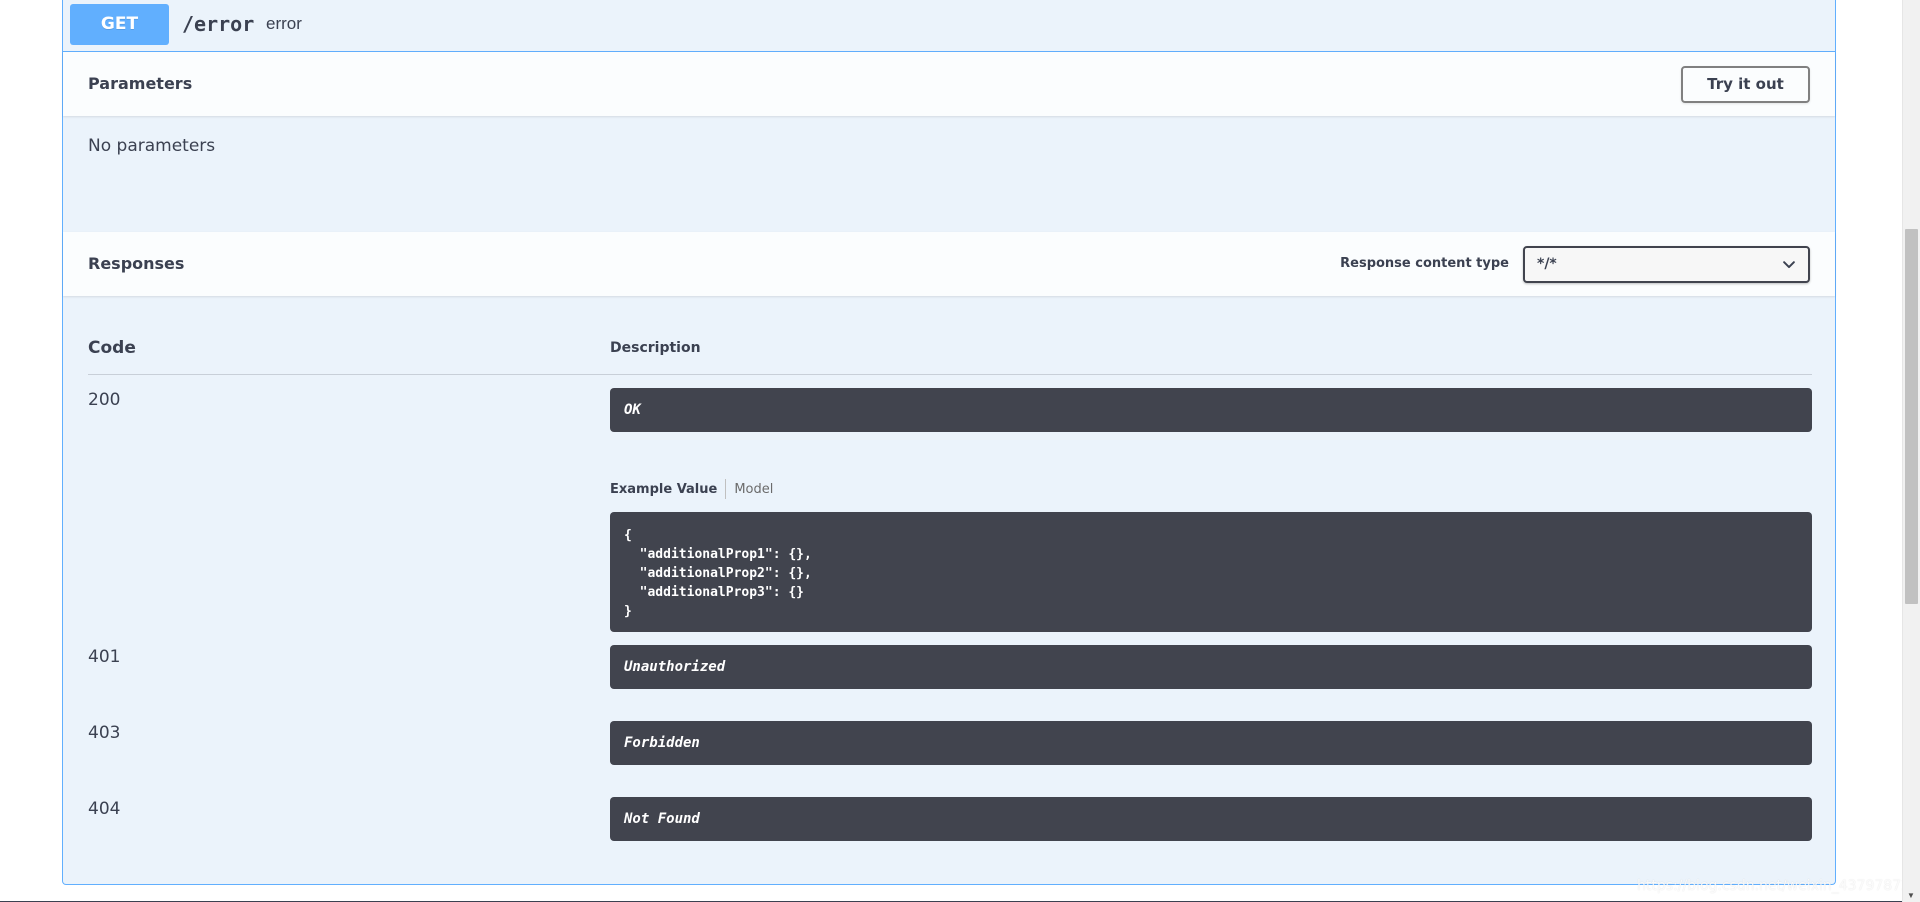 Image resolution: width=1920 pixels, height=902 pixels. Describe the element at coordinates (1911, 416) in the screenshot. I see `scrollbar-thumb` at that location.